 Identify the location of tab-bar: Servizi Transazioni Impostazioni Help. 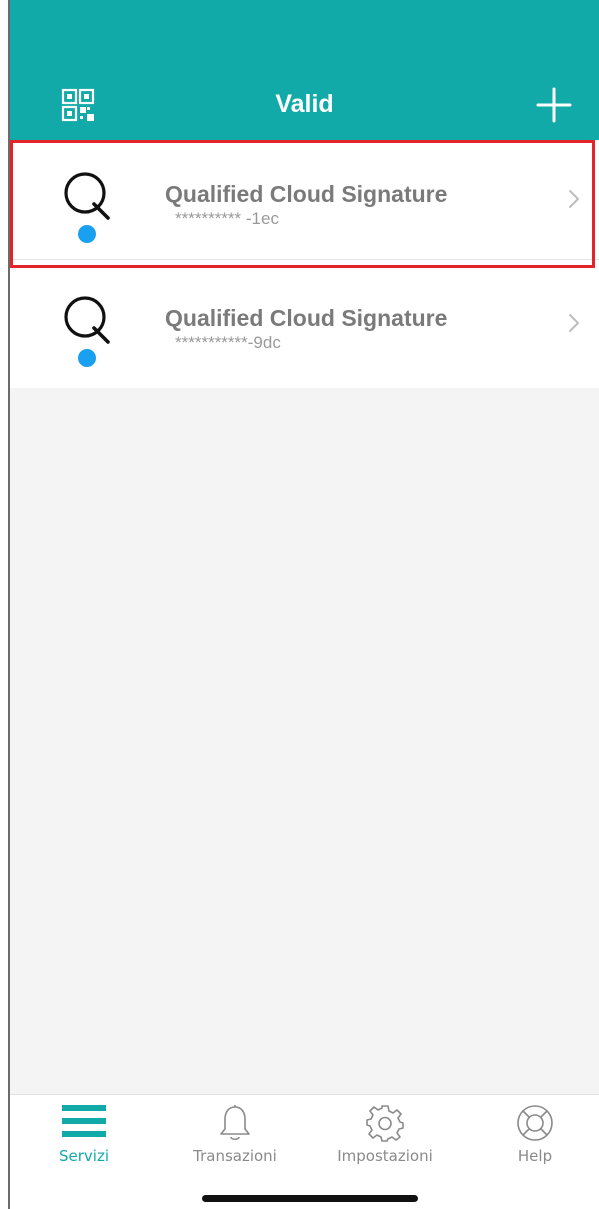
(304, 1151).